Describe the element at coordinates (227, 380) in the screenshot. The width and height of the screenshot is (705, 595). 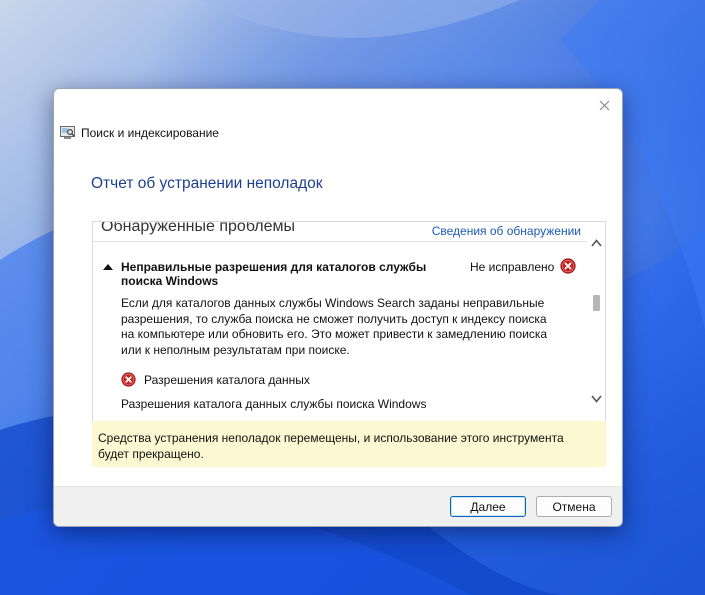
I see `cause-label: Разрешения каталога данных` at that location.